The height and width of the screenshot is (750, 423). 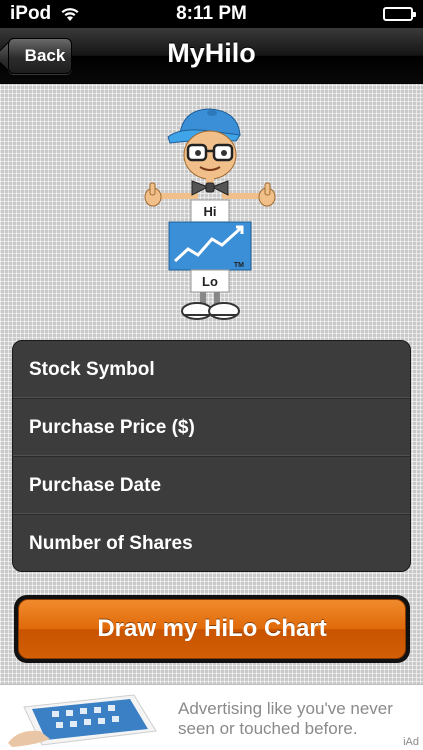 I want to click on draw-hilo-chart-button: Draw my HiLo Chart, so click(x=212, y=629).